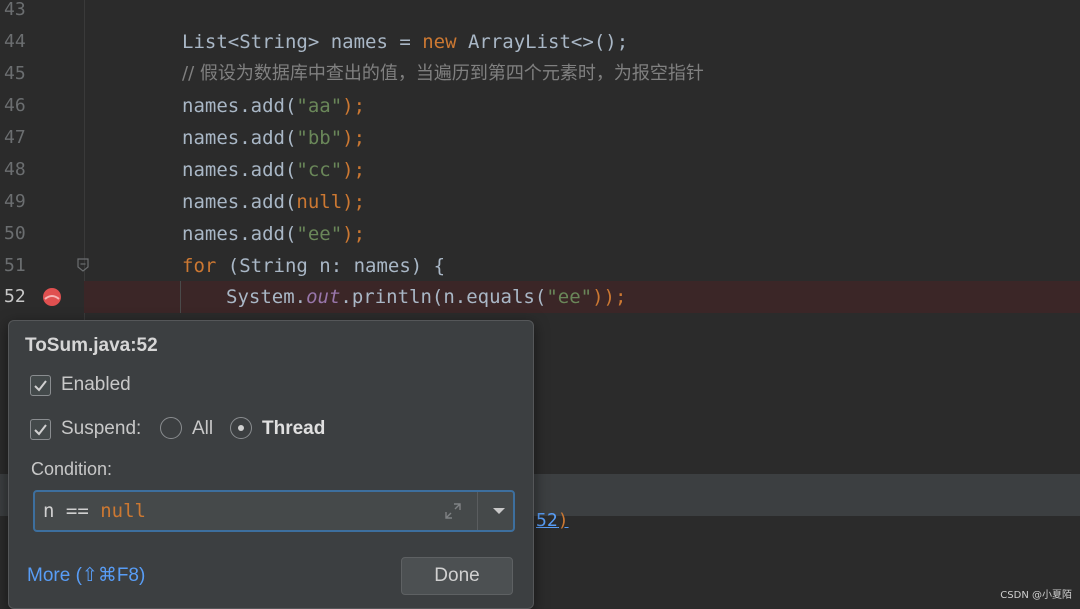  Describe the element at coordinates (499, 511) in the screenshot. I see `chevron-down-icon` at that location.